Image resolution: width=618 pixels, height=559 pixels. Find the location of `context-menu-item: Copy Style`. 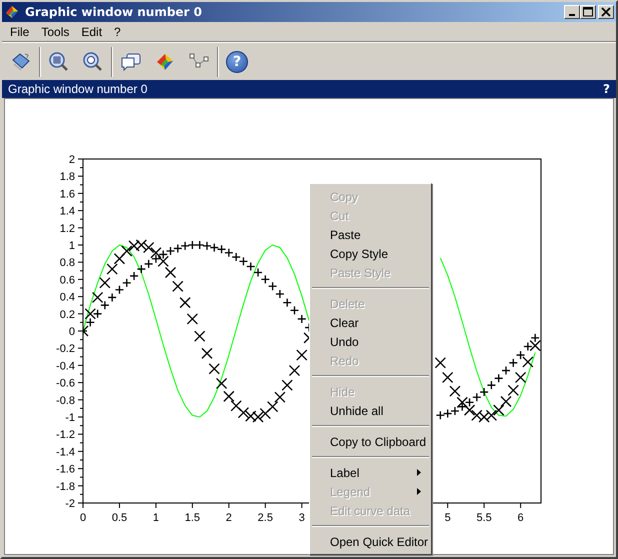

context-menu-item: Copy Style is located at coordinates (370, 253).